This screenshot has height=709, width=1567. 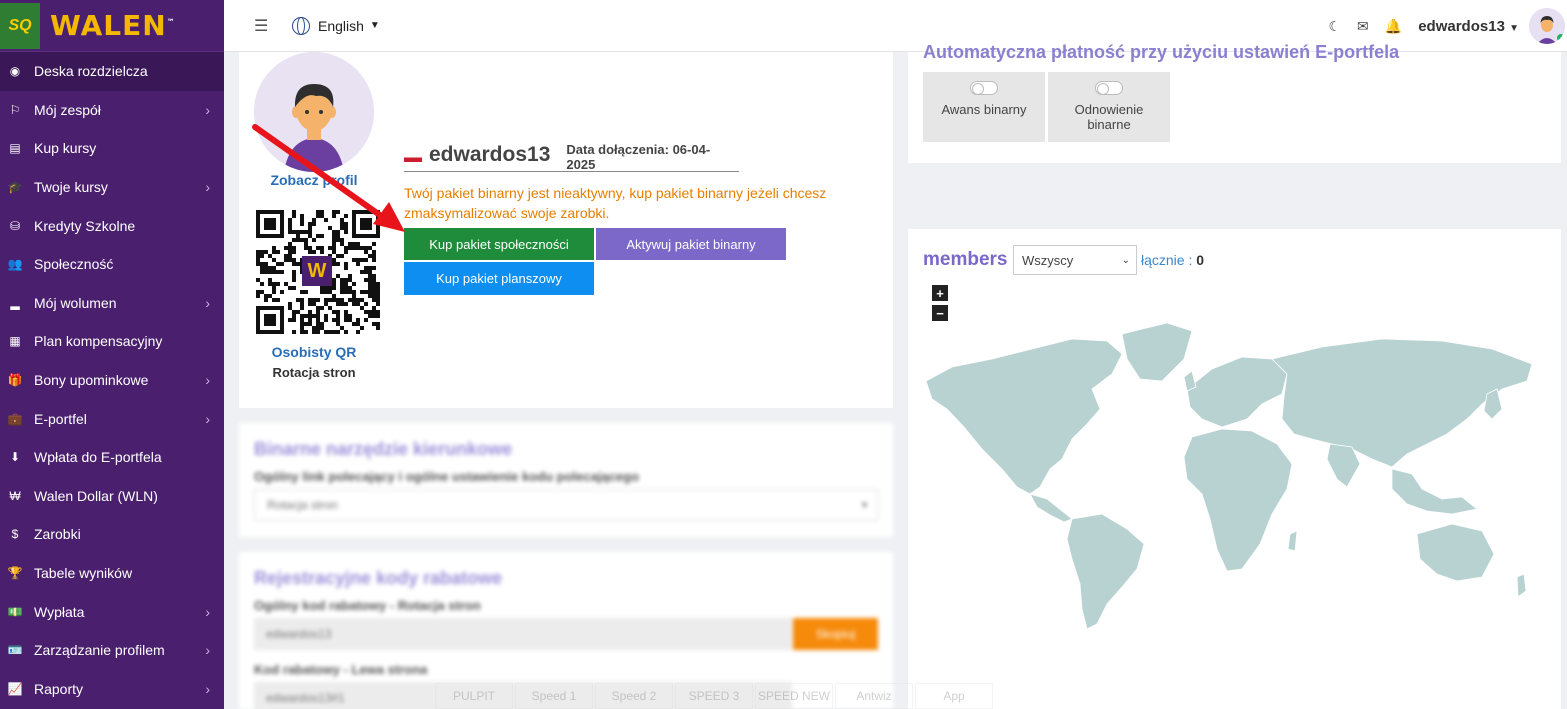 I want to click on gift-icon: 🎁, so click(x=15, y=380).